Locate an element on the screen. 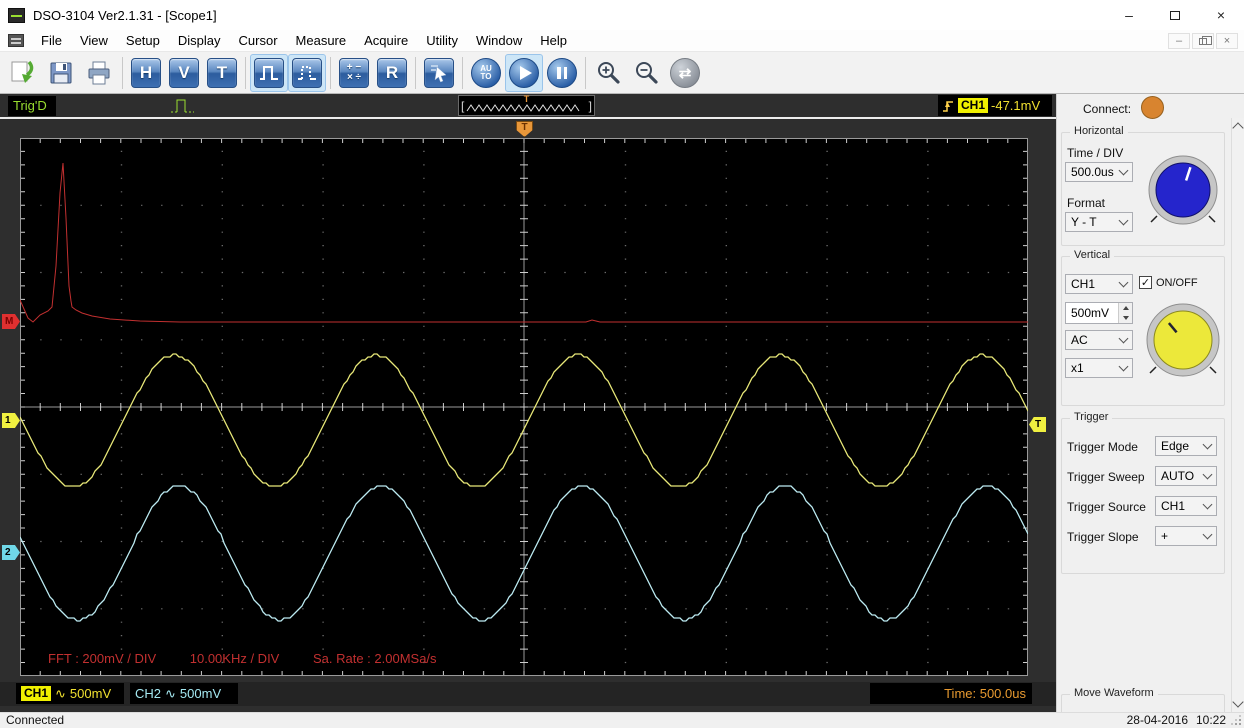 This screenshot has height=728, width=1244. pulse-dashed-button is located at coordinates (307, 72).